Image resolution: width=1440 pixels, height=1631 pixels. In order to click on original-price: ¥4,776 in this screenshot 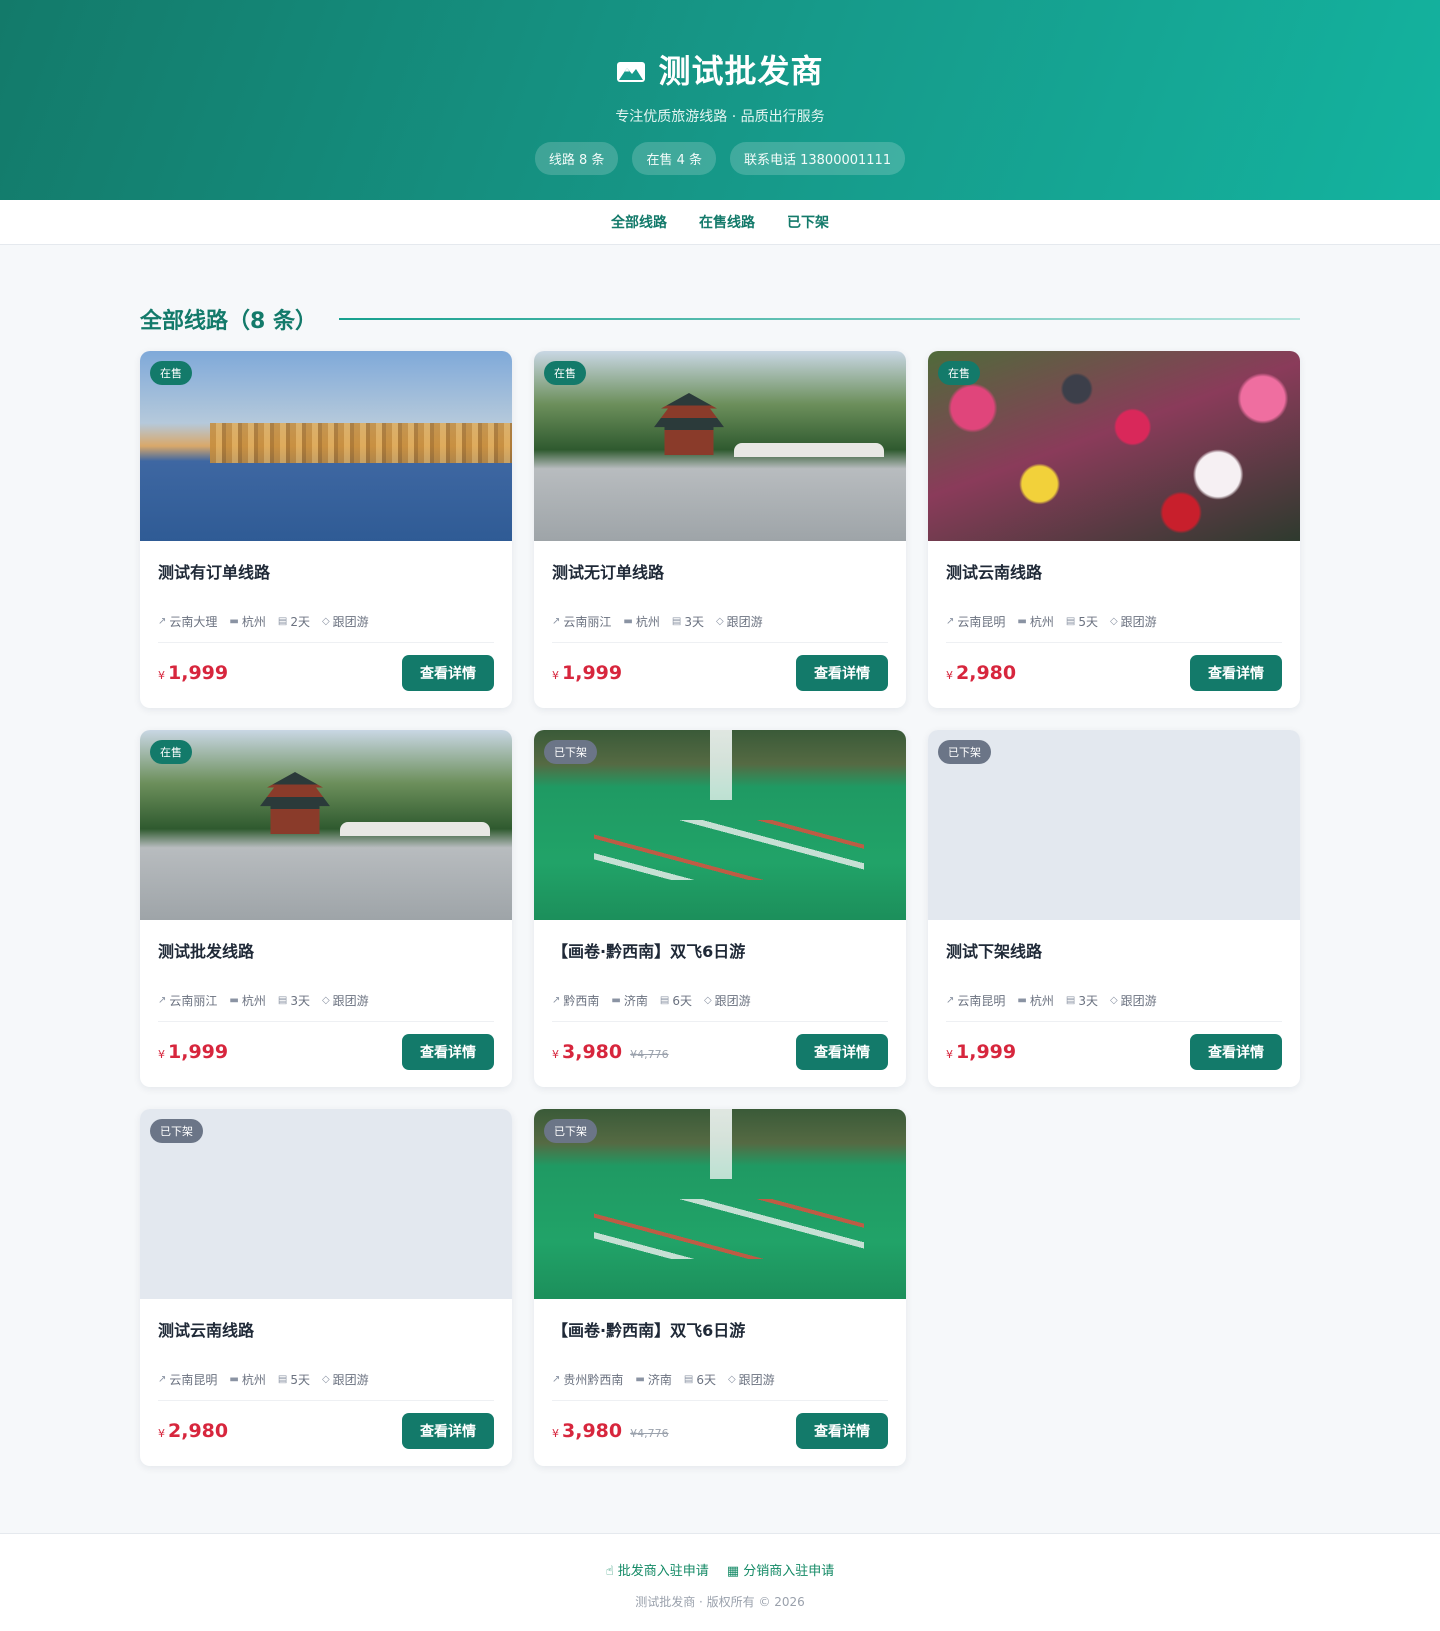, I will do `click(649, 1054)`.